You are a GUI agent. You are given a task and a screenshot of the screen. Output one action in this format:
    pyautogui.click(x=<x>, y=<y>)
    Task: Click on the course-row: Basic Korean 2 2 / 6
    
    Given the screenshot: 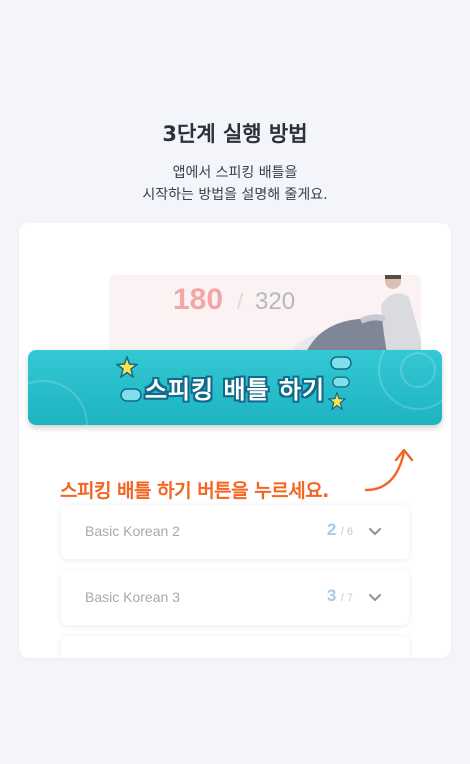 What is the action you would take?
    pyautogui.click(x=235, y=532)
    